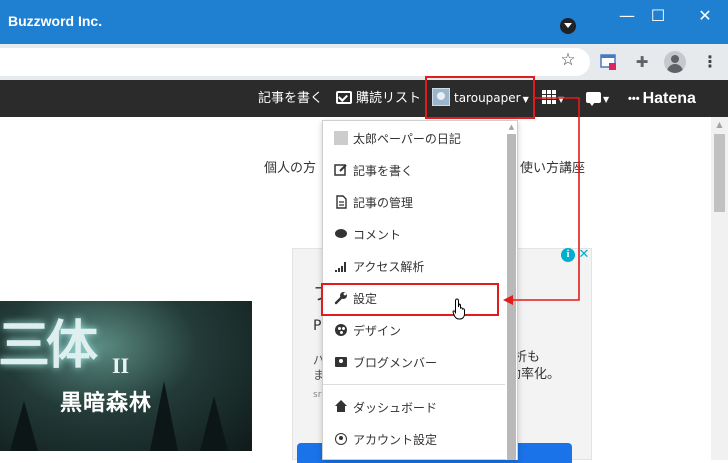 This screenshot has width=728, height=463. I want to click on members-icon, so click(341, 362).